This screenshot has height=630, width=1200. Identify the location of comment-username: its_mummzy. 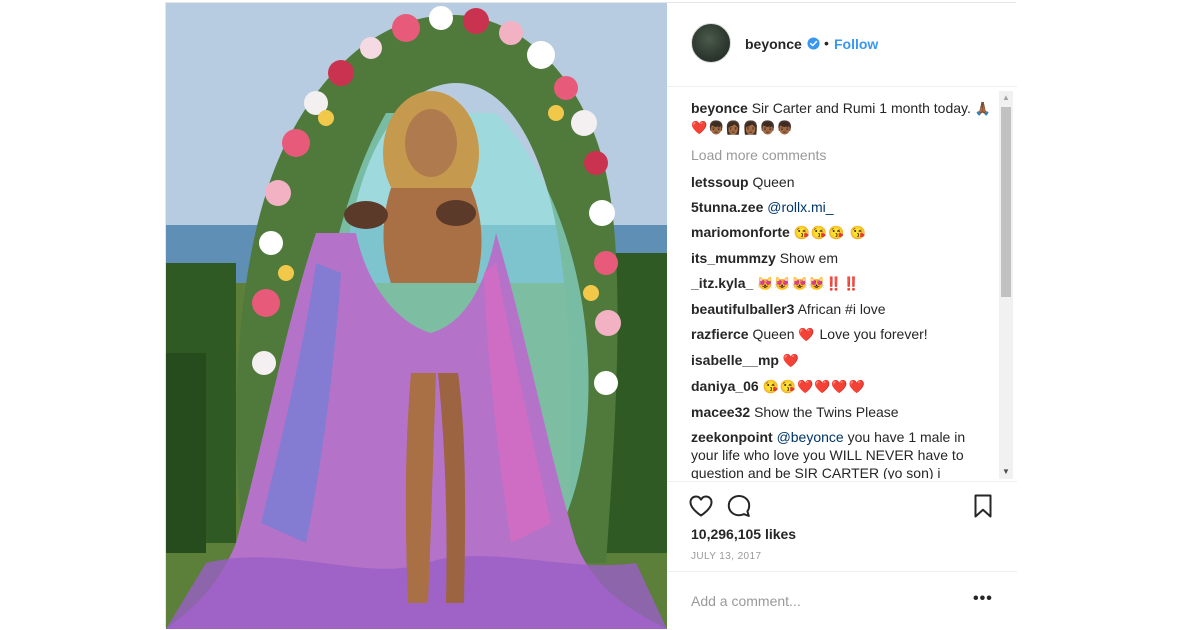
(733, 258).